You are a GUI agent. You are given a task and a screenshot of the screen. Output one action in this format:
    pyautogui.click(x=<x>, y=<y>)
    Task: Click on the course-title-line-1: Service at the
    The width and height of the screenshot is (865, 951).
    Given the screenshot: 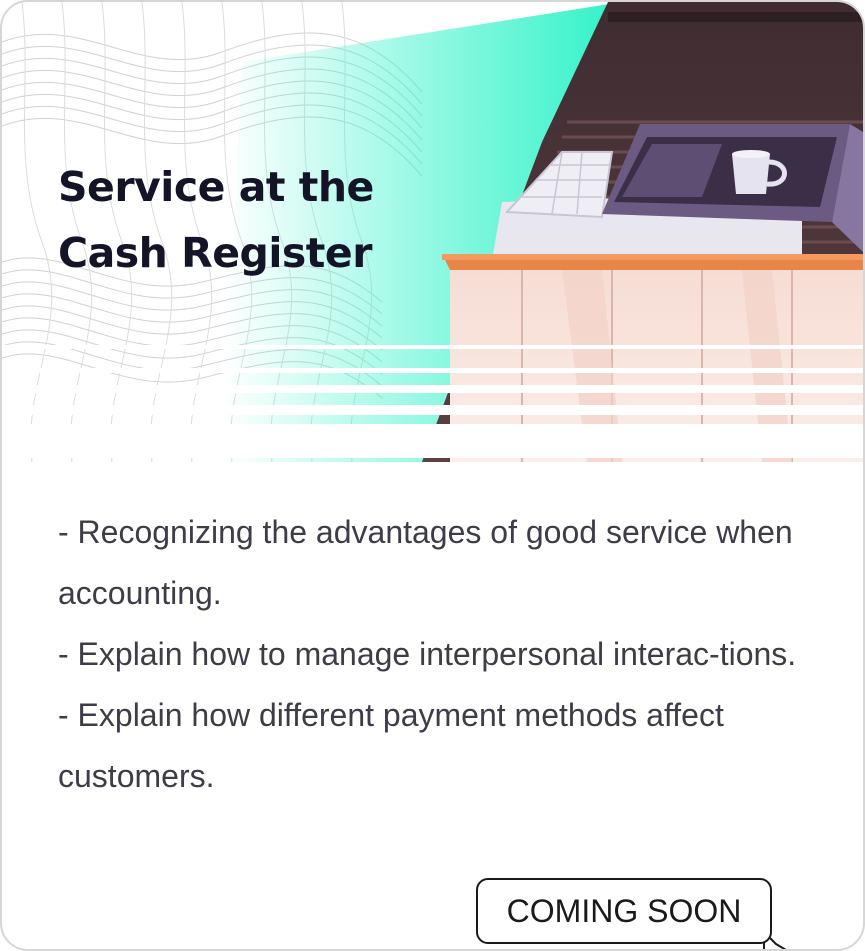 What is the action you would take?
    pyautogui.click(x=216, y=187)
    